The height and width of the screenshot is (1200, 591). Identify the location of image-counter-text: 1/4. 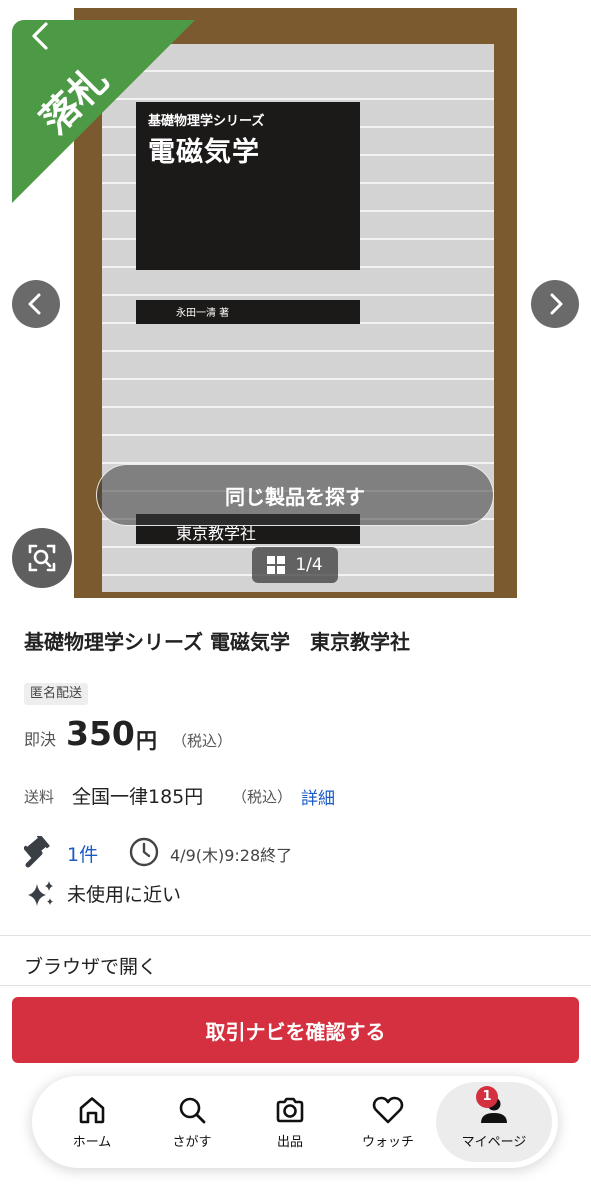
(309, 565).